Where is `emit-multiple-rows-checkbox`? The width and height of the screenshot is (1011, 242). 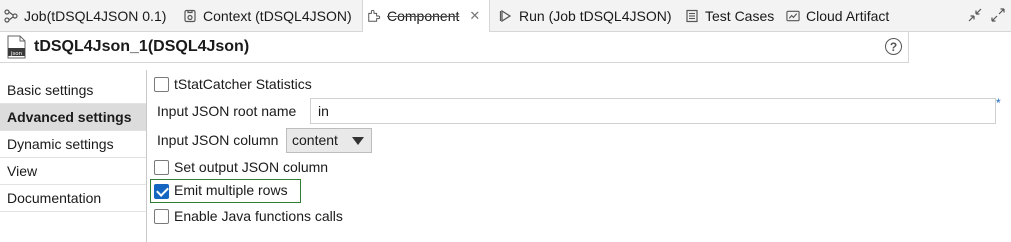 emit-multiple-rows-checkbox is located at coordinates (161, 191).